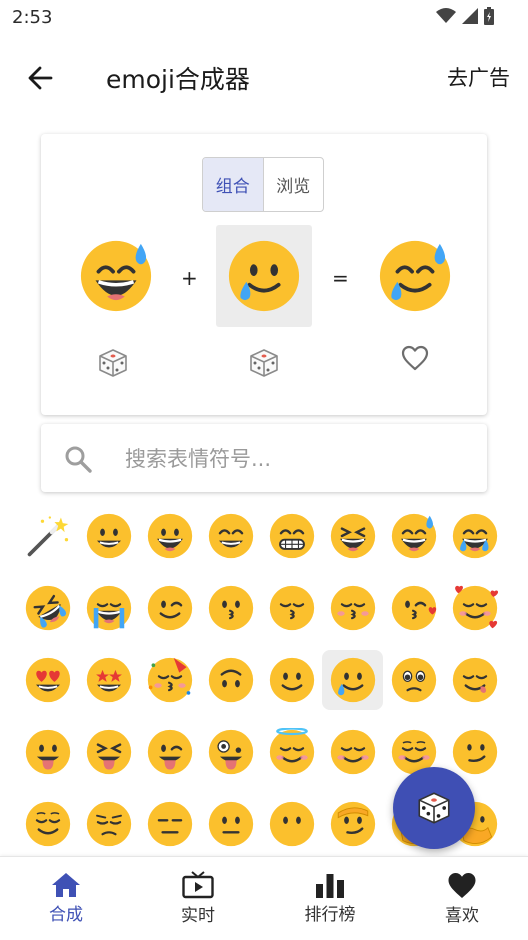  I want to click on emoji-cell-rofl, so click(47, 608).